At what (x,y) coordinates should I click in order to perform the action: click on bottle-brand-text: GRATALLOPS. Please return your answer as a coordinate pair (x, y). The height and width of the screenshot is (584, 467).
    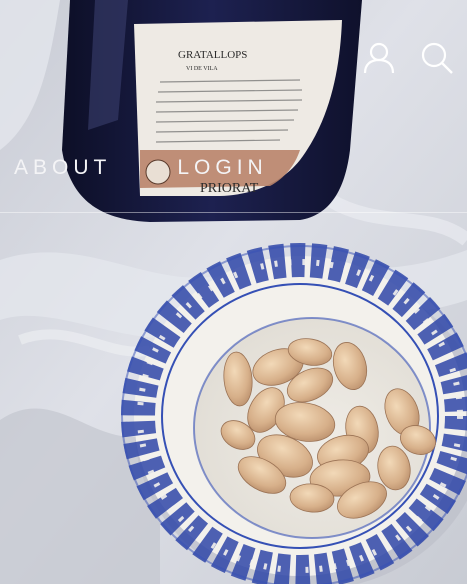
    Looking at the image, I should click on (212, 55).